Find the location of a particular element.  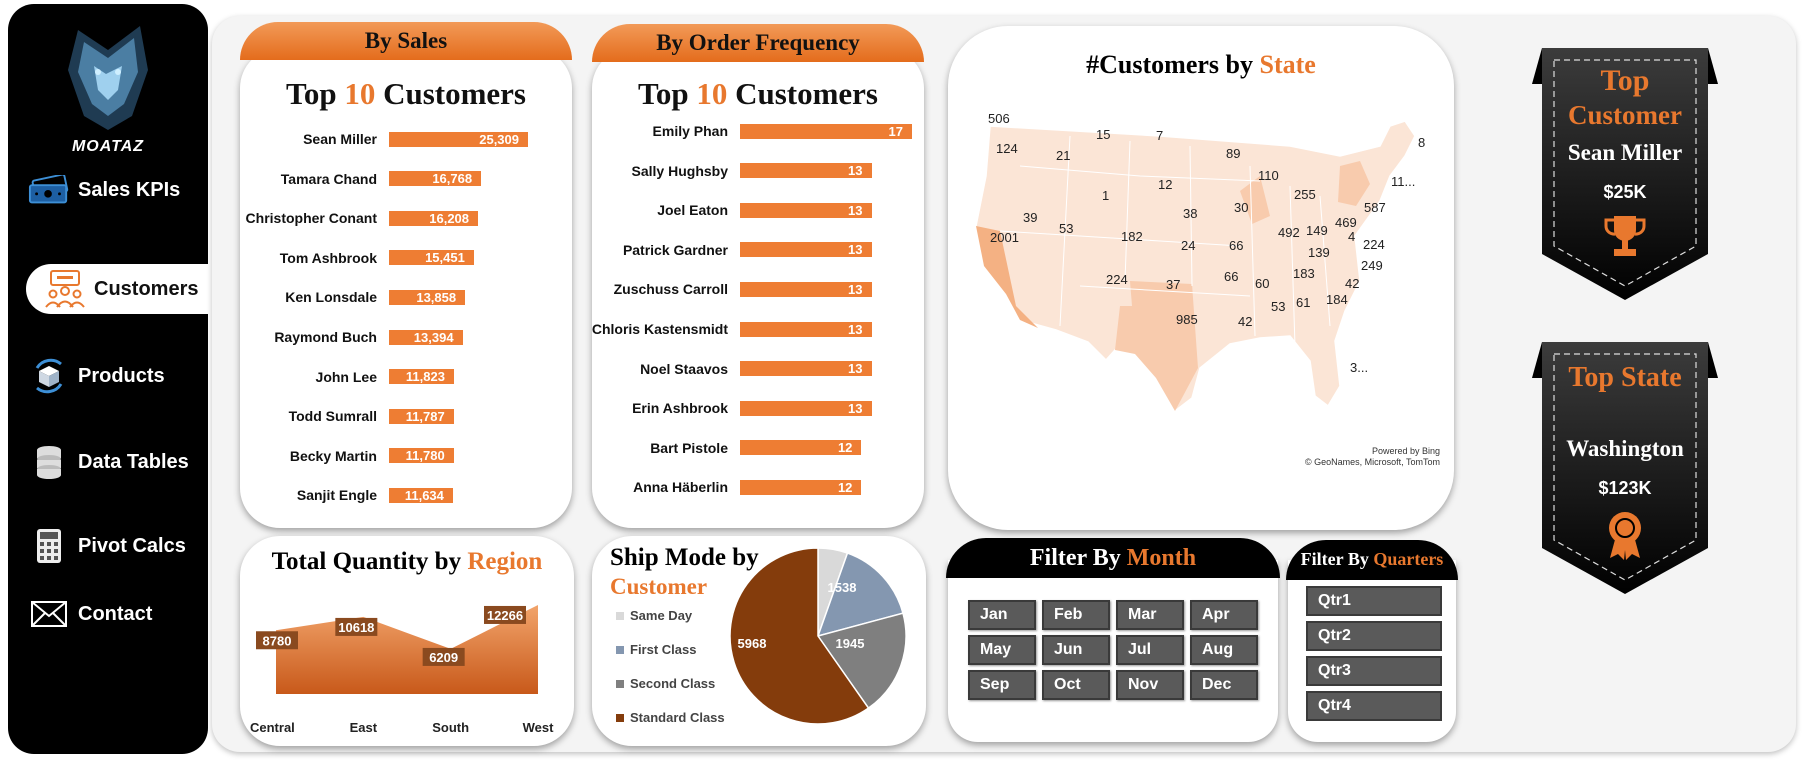

region-data-label: 6209 is located at coordinates (443, 656).